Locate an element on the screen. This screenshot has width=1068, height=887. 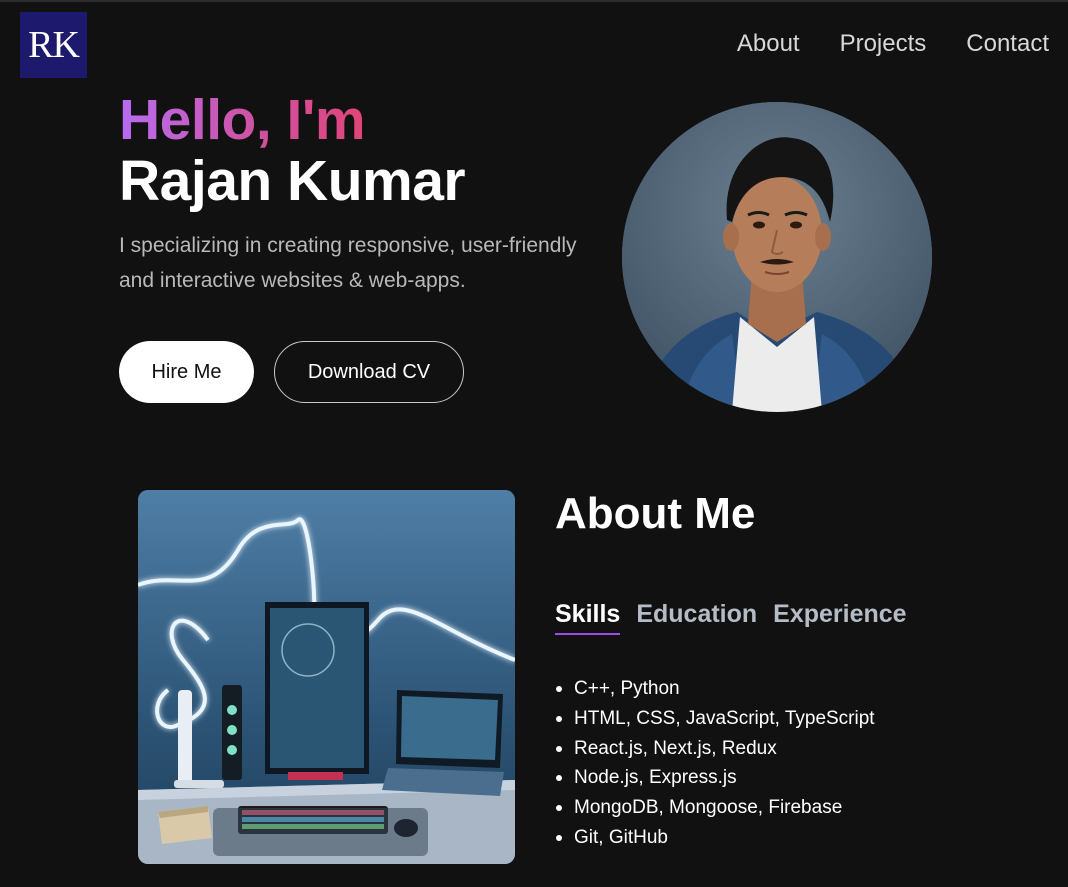
profile-photo is located at coordinates (777, 257).